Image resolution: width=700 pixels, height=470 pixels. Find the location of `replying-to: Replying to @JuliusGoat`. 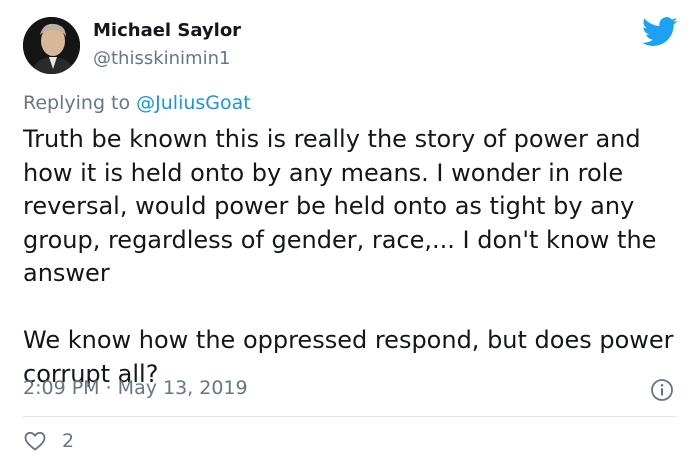

replying-to: Replying to @JuliusGoat is located at coordinates (137, 103).